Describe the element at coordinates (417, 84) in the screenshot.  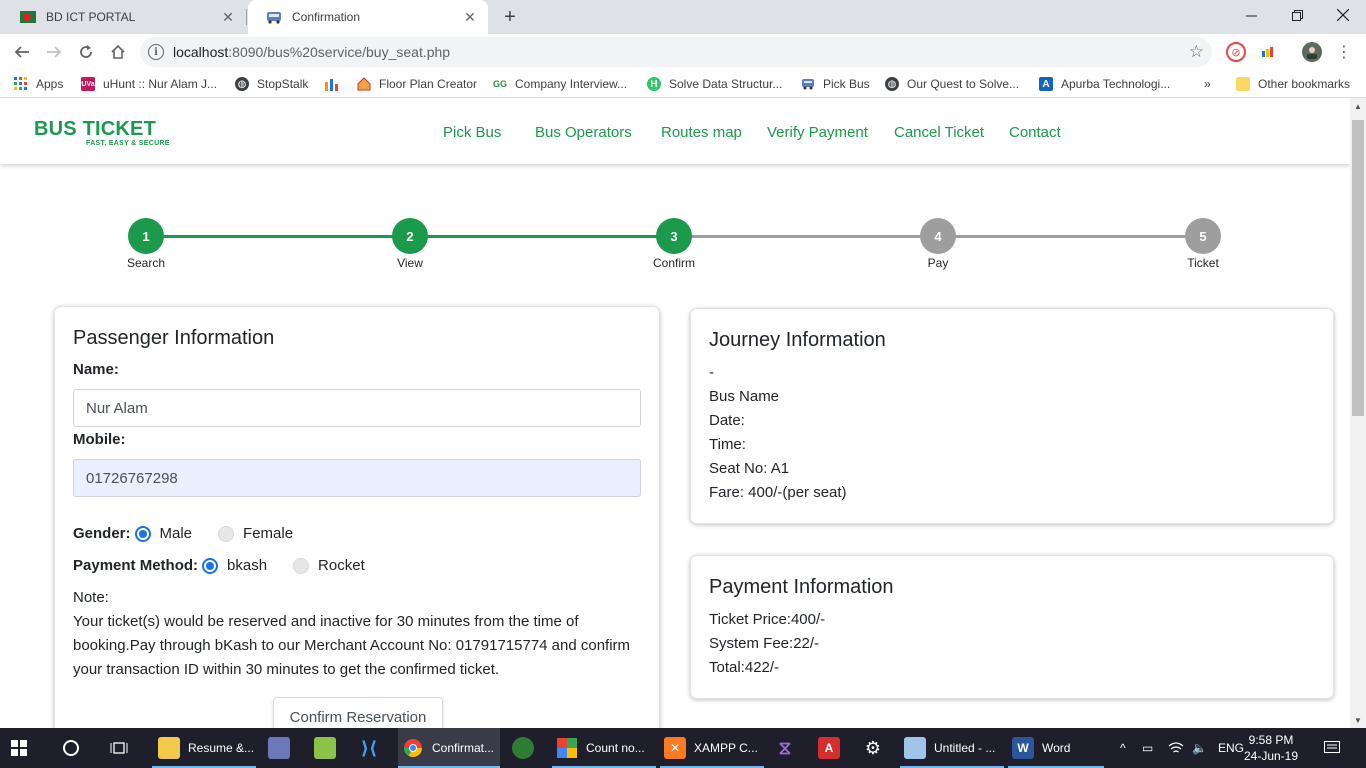
I see `bookmark-floor-plan: Floor Plan Creator` at that location.